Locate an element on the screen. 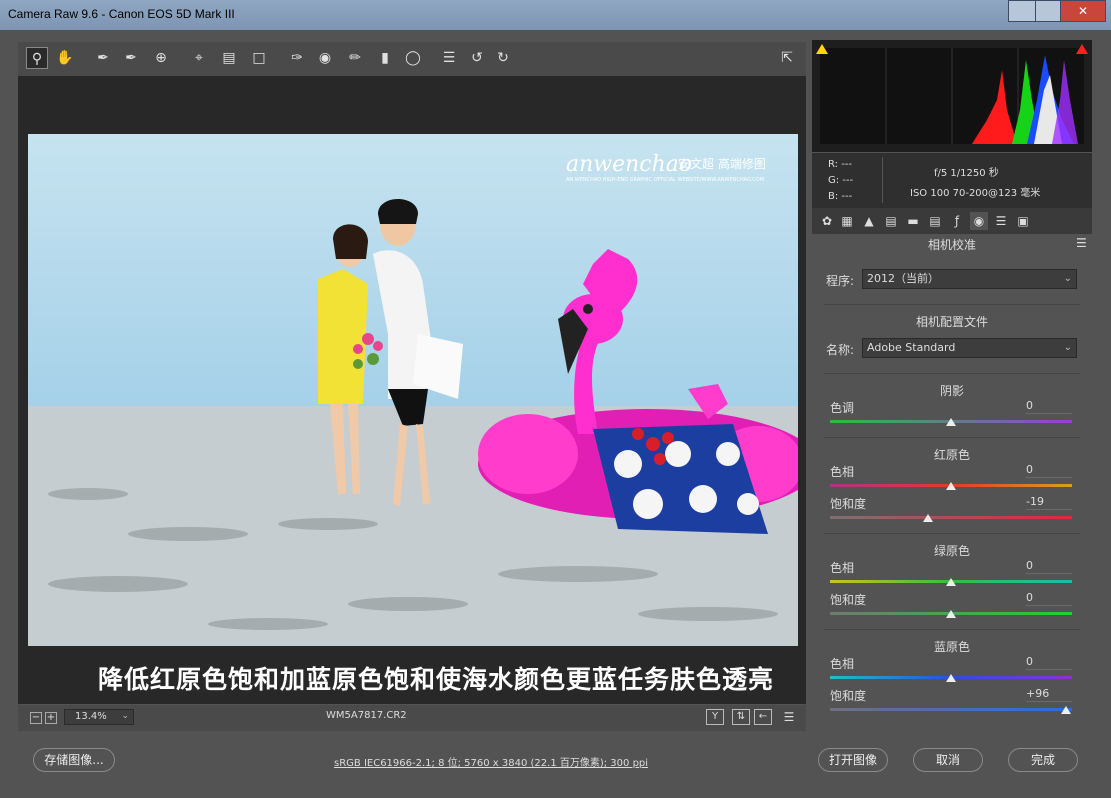  color-sampler-icon: ✒ is located at coordinates (131, 58).